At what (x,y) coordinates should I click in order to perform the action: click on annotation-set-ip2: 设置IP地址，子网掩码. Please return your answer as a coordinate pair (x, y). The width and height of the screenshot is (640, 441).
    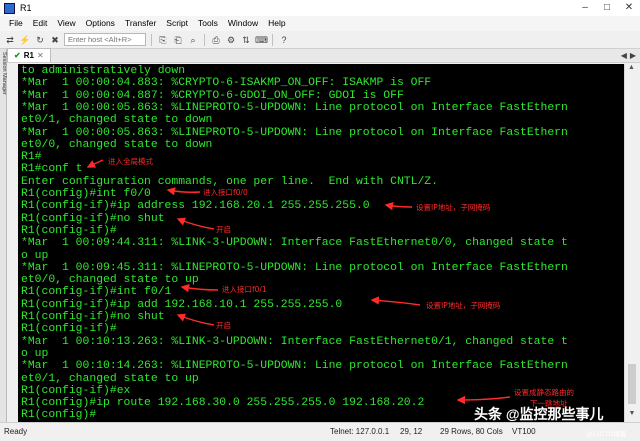
    Looking at the image, I should click on (463, 305).